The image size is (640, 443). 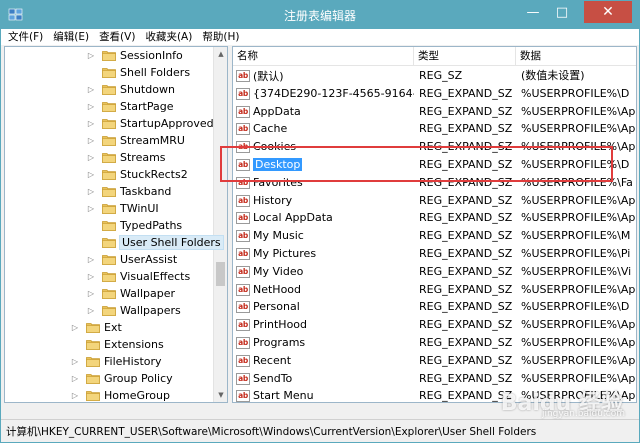 I want to click on value-row: ab AppData REG_EXPAND_SZ %USERPROFILE%\Ap, so click(x=434, y=111).